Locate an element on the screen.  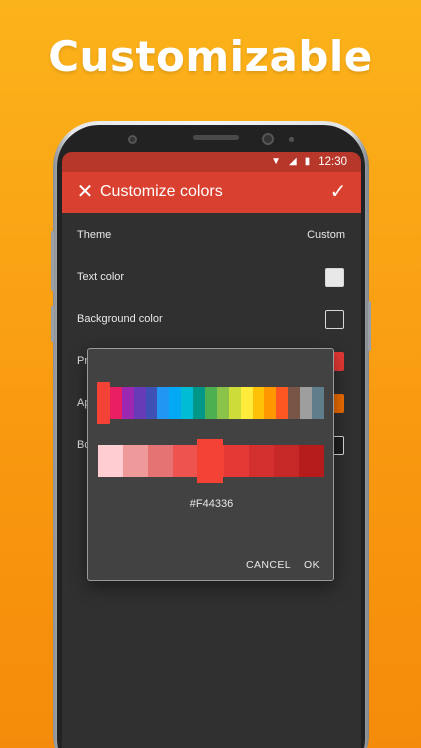
cancel-button: CANCEL is located at coordinates (268, 565).